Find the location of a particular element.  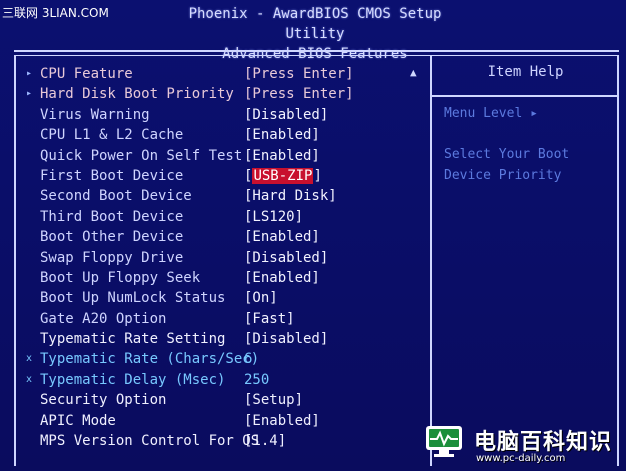

setting-value: [Fast] is located at coordinates (269, 319).